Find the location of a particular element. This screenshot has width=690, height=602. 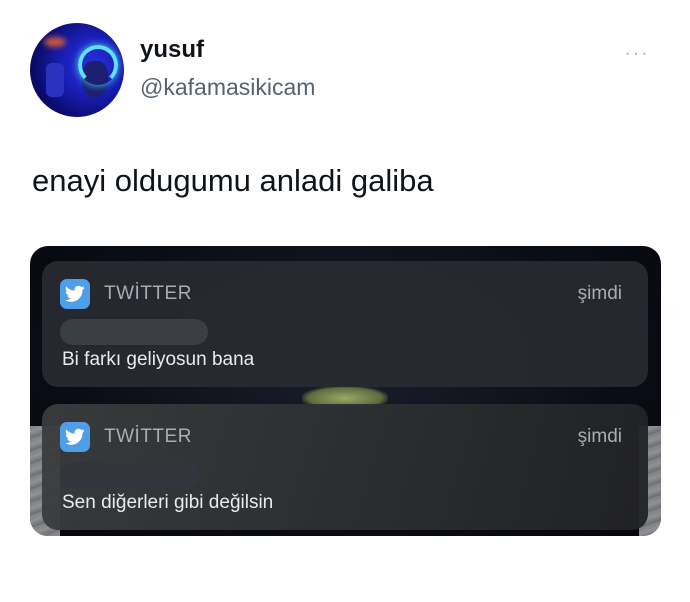

notification-message: Bi farkı geliyosun bana is located at coordinates (158, 359).